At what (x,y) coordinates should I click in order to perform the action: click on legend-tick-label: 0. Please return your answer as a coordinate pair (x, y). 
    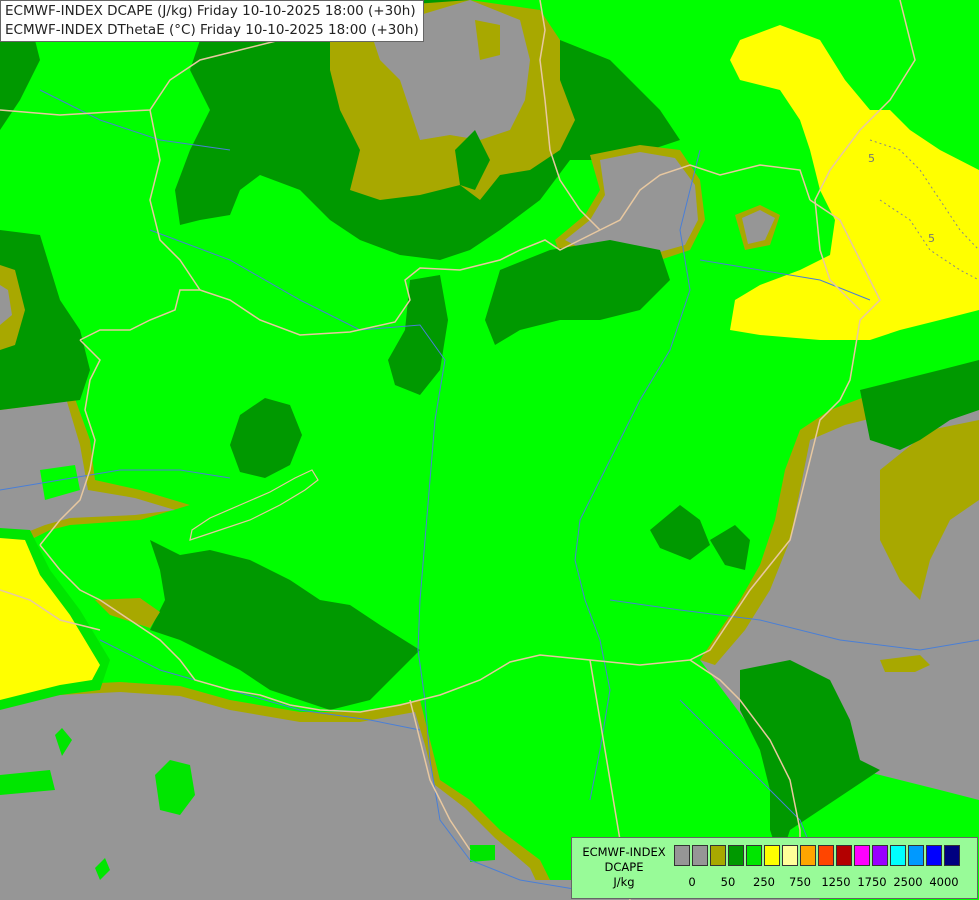
    Looking at the image, I should click on (692, 882).